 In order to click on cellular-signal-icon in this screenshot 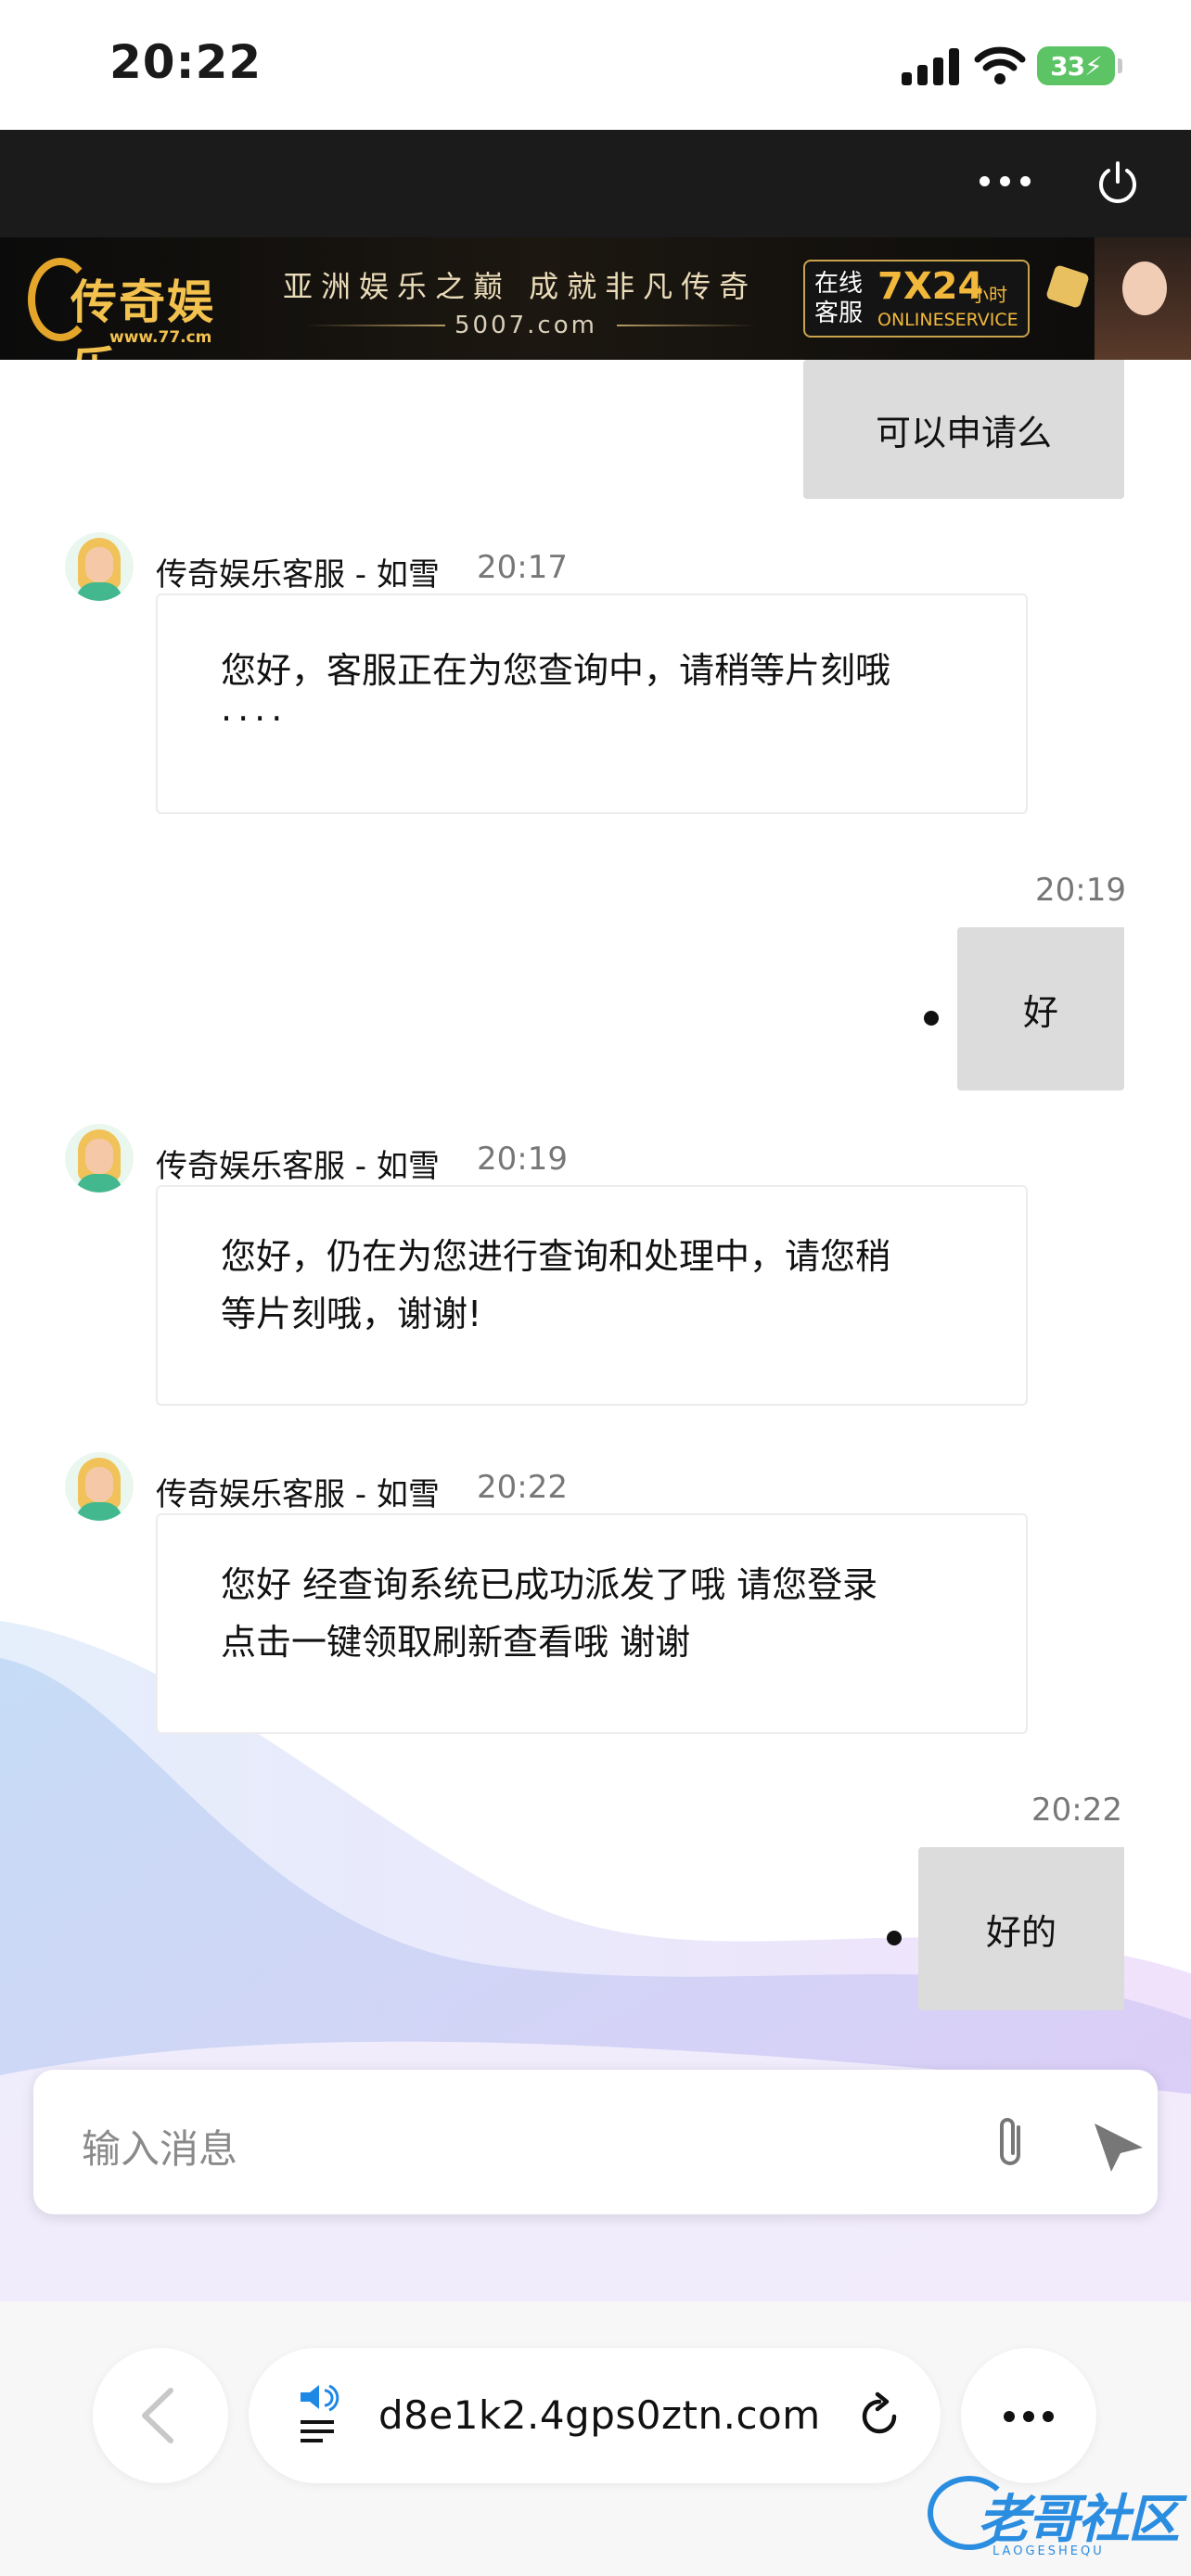, I will do `click(931, 66)`.